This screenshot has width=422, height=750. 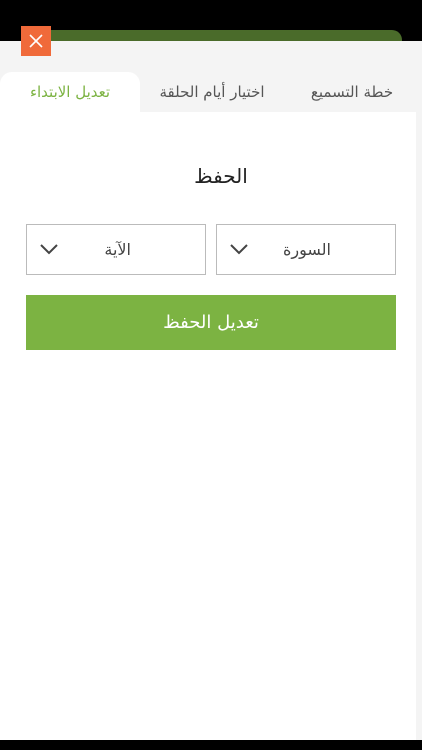 I want to click on surah-select: السورة, so click(x=306, y=249).